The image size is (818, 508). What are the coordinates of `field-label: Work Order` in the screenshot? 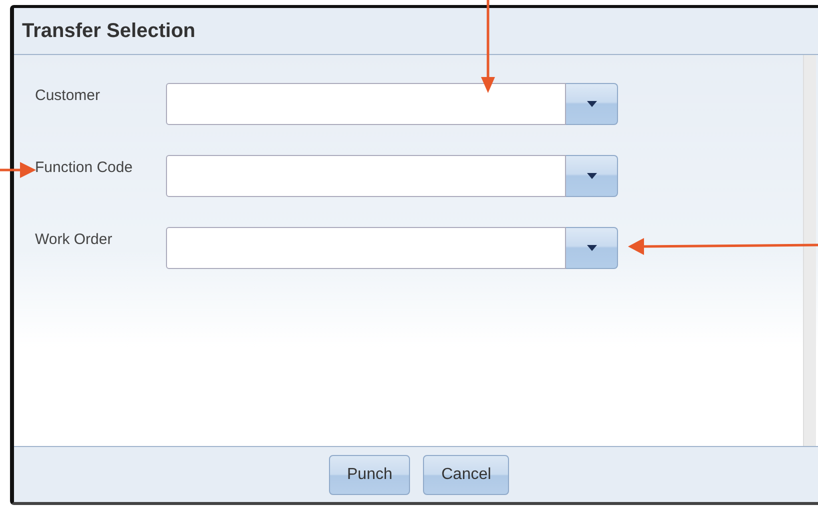 It's located at (74, 239).